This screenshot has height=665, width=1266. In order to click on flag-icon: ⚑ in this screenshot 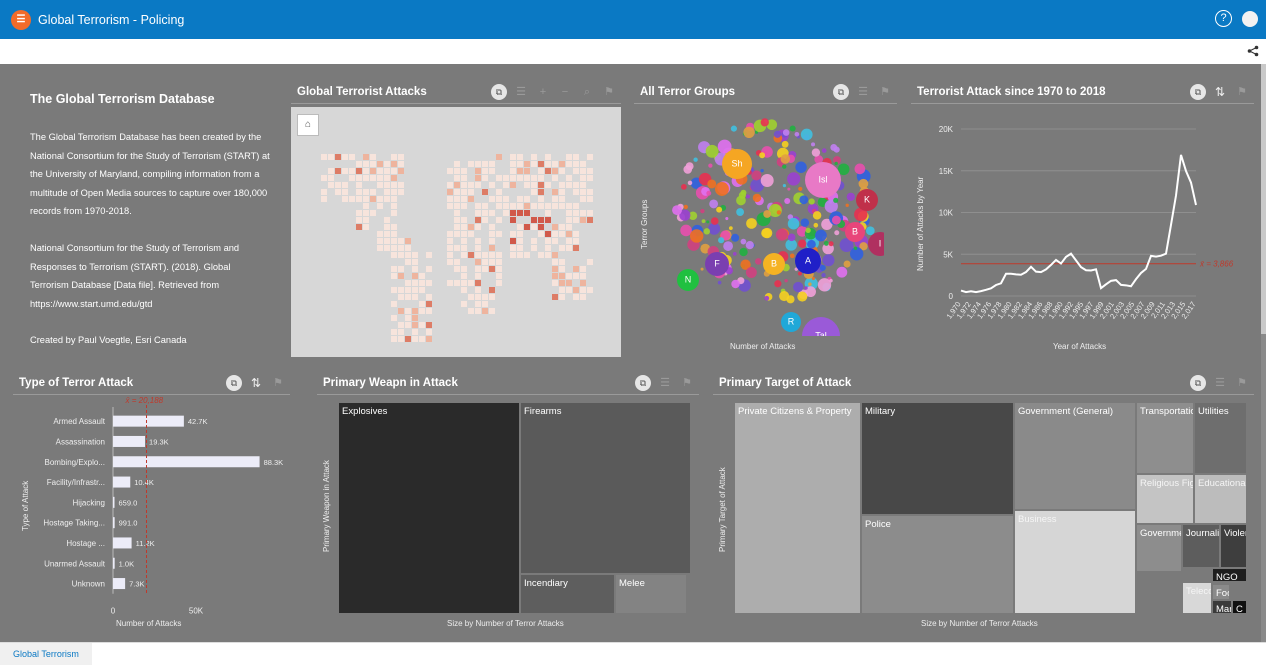, I will do `click(687, 383)`.